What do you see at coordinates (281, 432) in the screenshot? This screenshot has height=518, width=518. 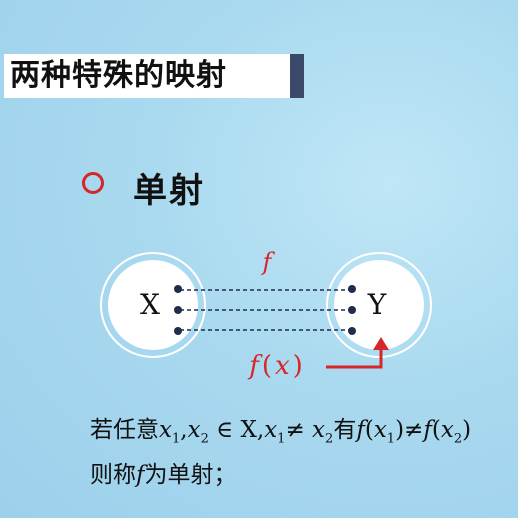 I see `definition-statement: 若任意x1,x2 ∈ X,x1≠ x2有f(x1)≠f(x2)` at bounding box center [281, 432].